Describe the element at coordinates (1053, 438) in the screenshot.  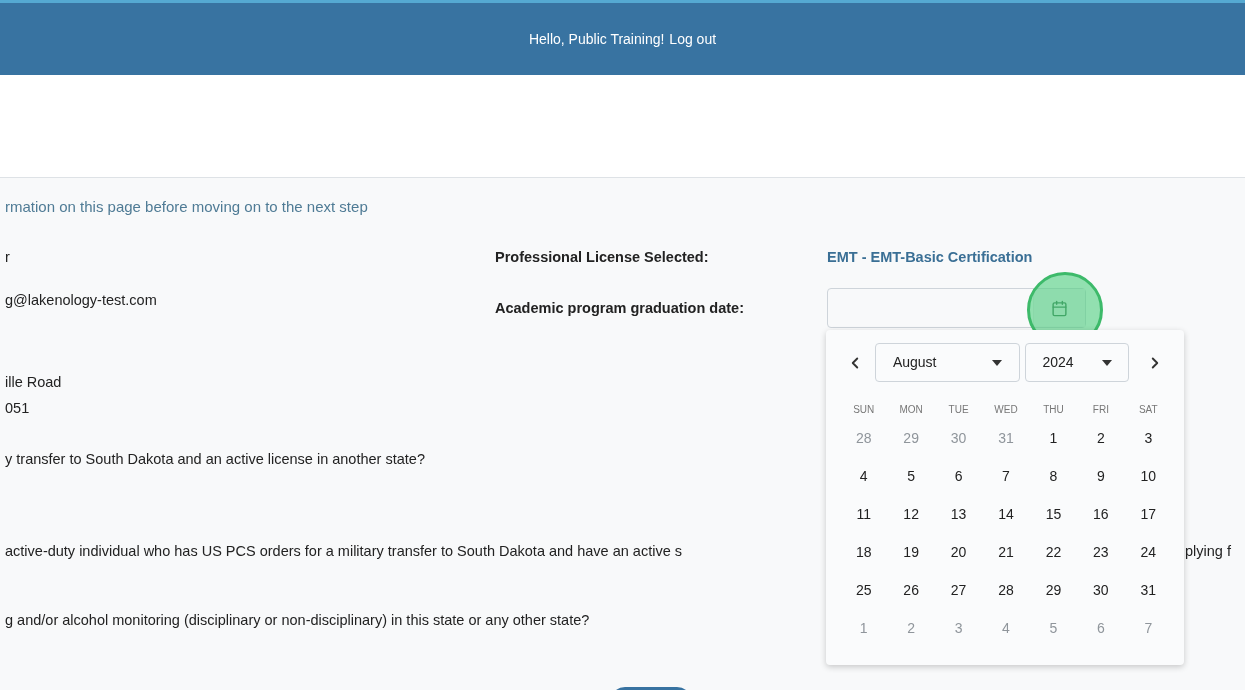
I see `calendar-day: 1` at that location.